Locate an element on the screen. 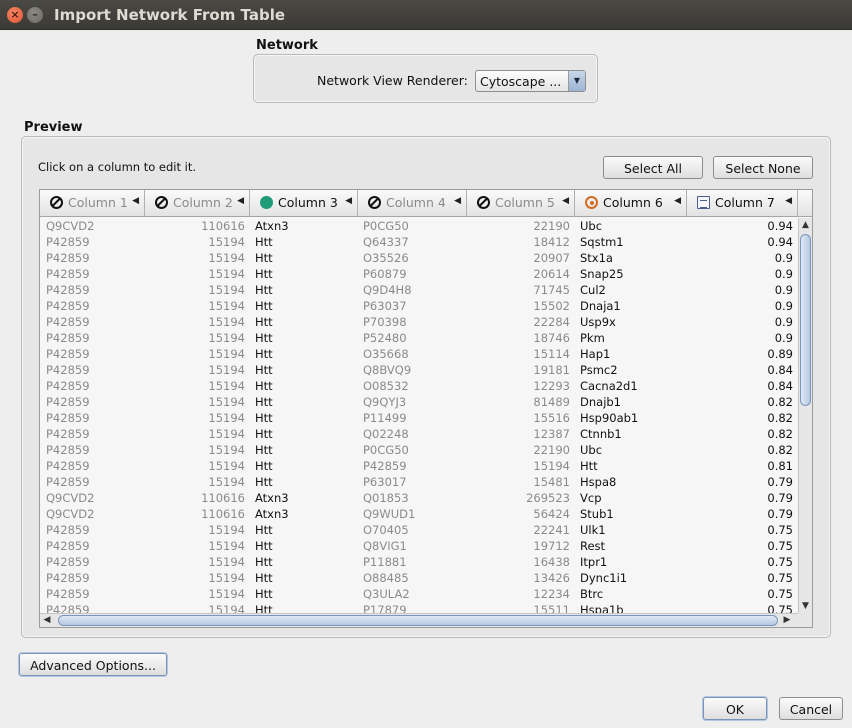  column-header-2: Column 2 ◀ is located at coordinates (197, 203).